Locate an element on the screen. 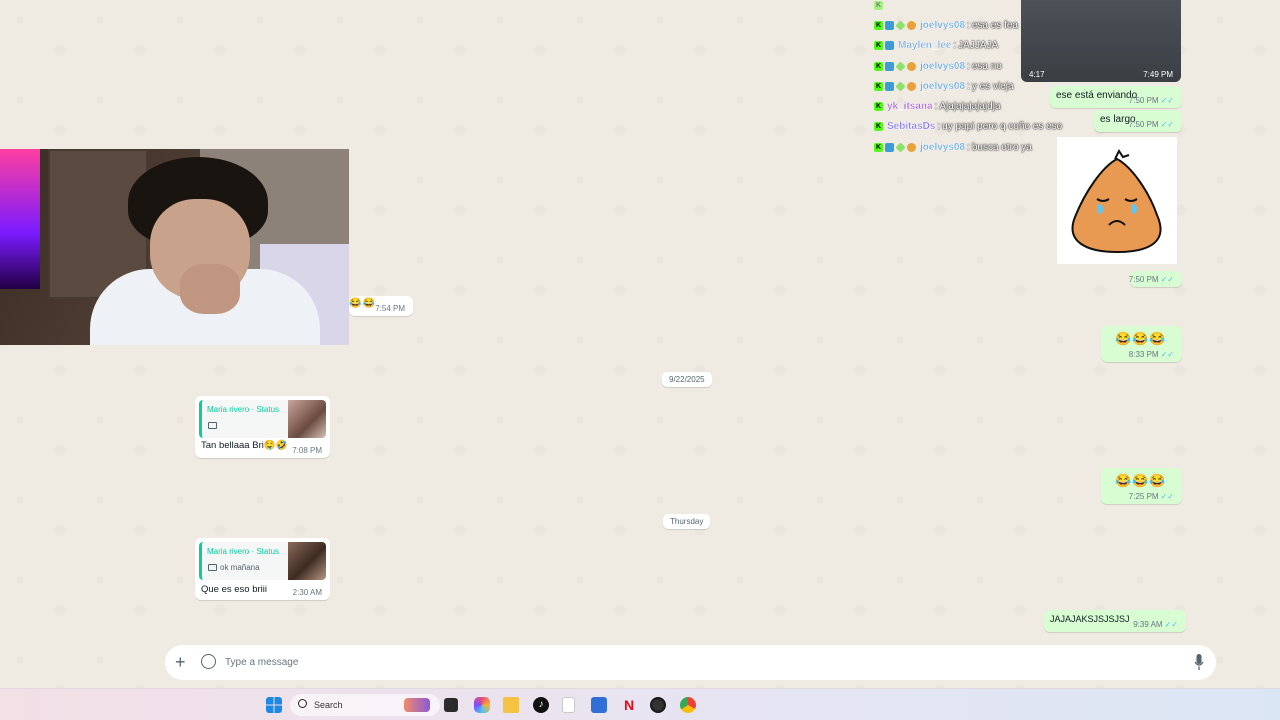 The height and width of the screenshot is (720, 1280). sticker-meta: 7:50 PM ✓✓ is located at coordinates (1155, 279).